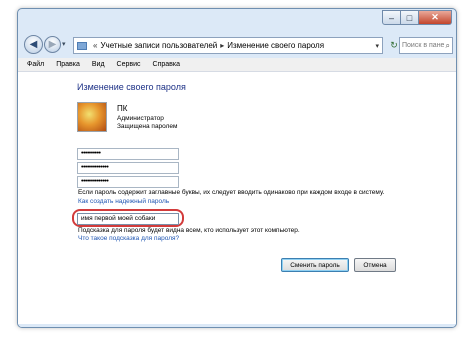 The width and height of the screenshot is (474, 342). What do you see at coordinates (128, 182) in the screenshot?
I see `confirm-password-field: ••••••••••••••` at bounding box center [128, 182].